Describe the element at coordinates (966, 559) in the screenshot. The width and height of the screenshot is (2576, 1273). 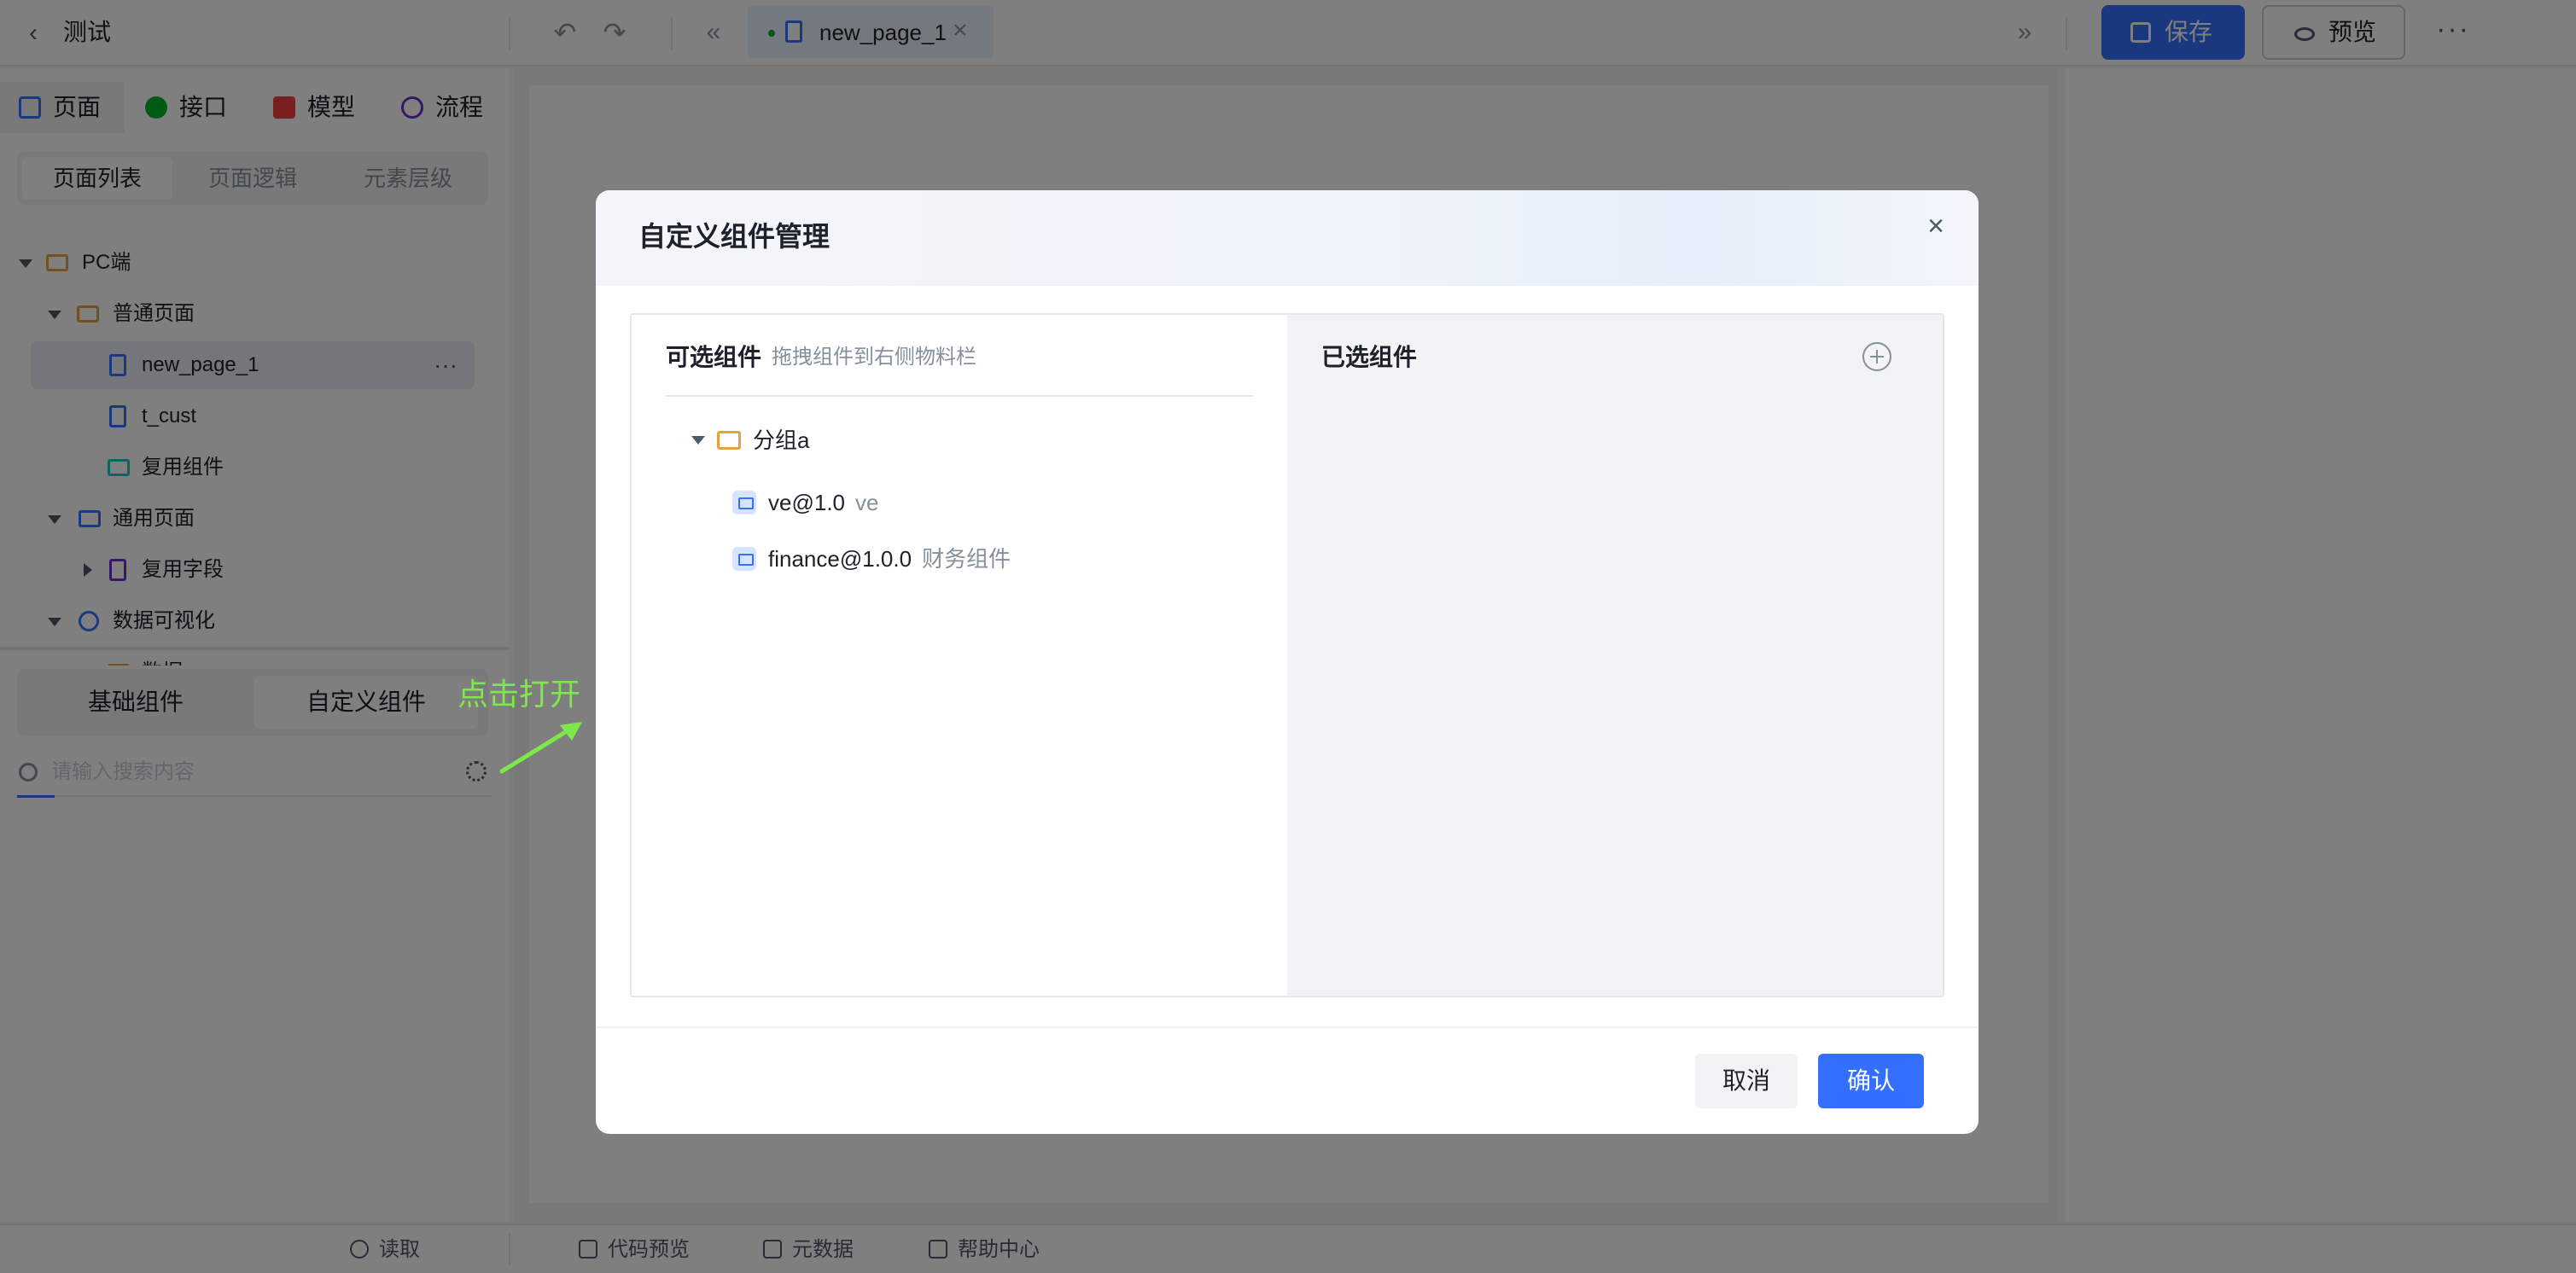
I see `component-desc: 财务组件` at that location.